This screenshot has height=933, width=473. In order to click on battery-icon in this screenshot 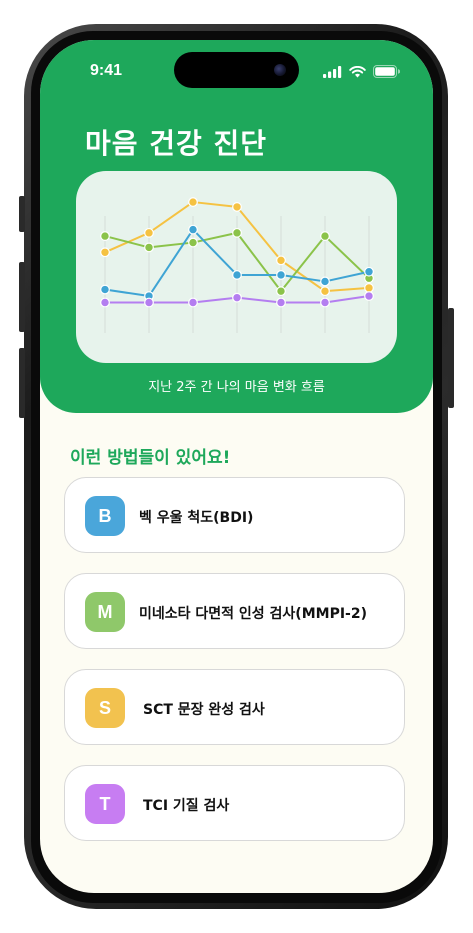, I will do `click(386, 71)`.